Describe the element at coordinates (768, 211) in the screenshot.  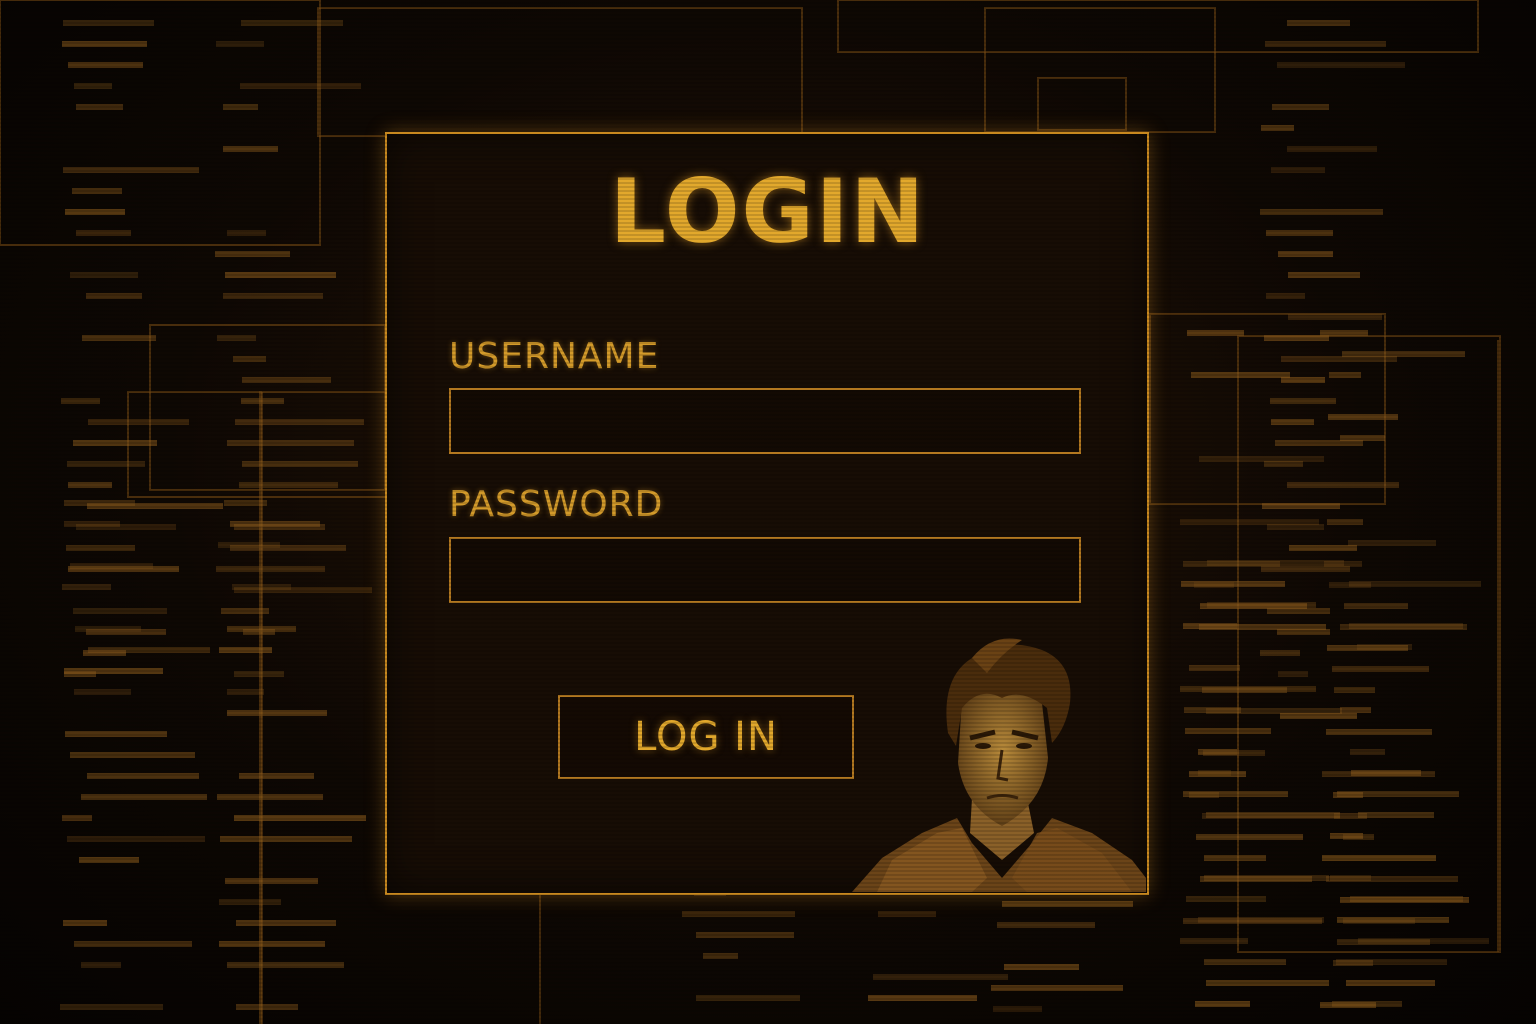
I see `login-title: LOGIN` at that location.